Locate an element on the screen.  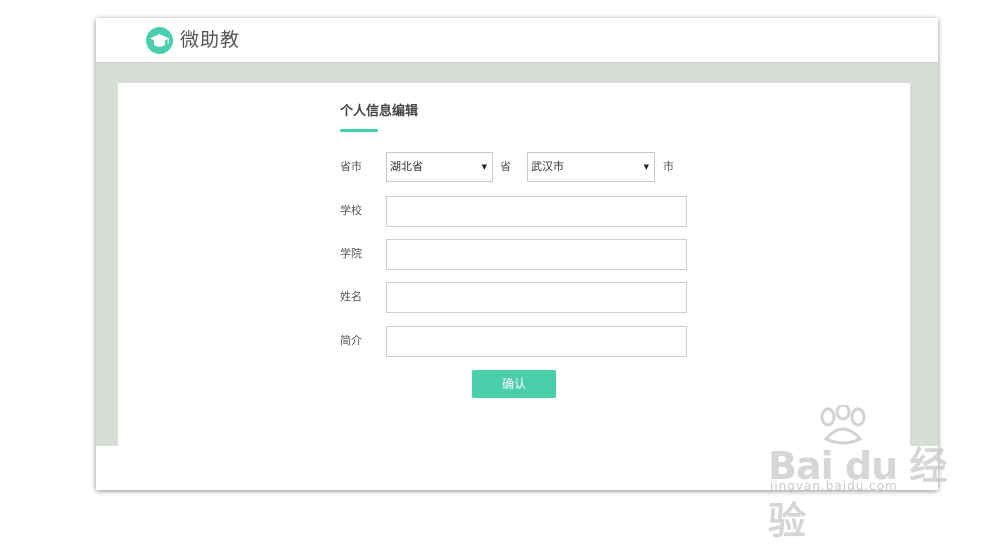
top-header: 微助教 is located at coordinates (517, 40).